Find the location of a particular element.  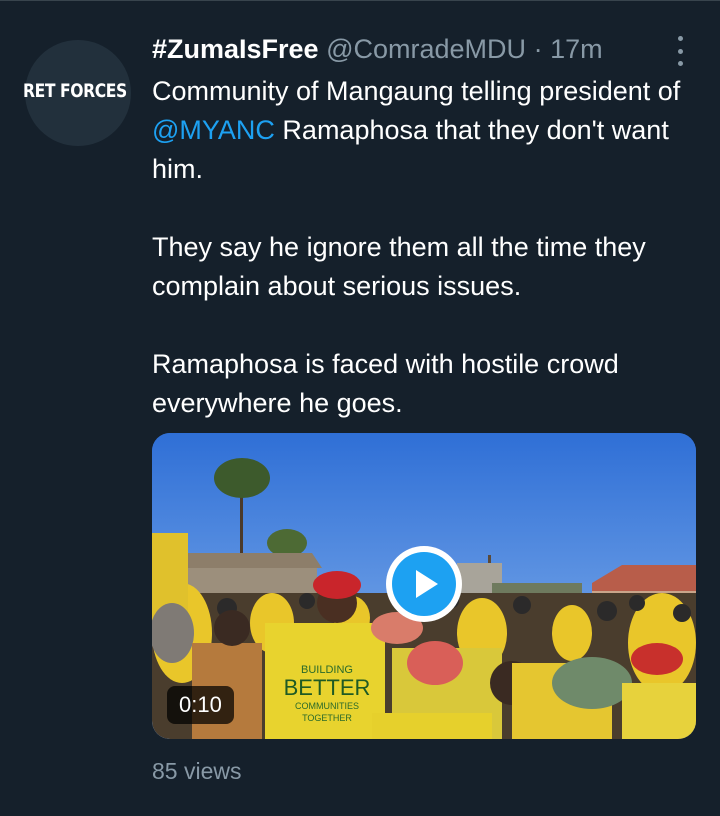

tweet-header: #ZumaIsFree @ComradeMDU · 17m is located at coordinates (377, 52).